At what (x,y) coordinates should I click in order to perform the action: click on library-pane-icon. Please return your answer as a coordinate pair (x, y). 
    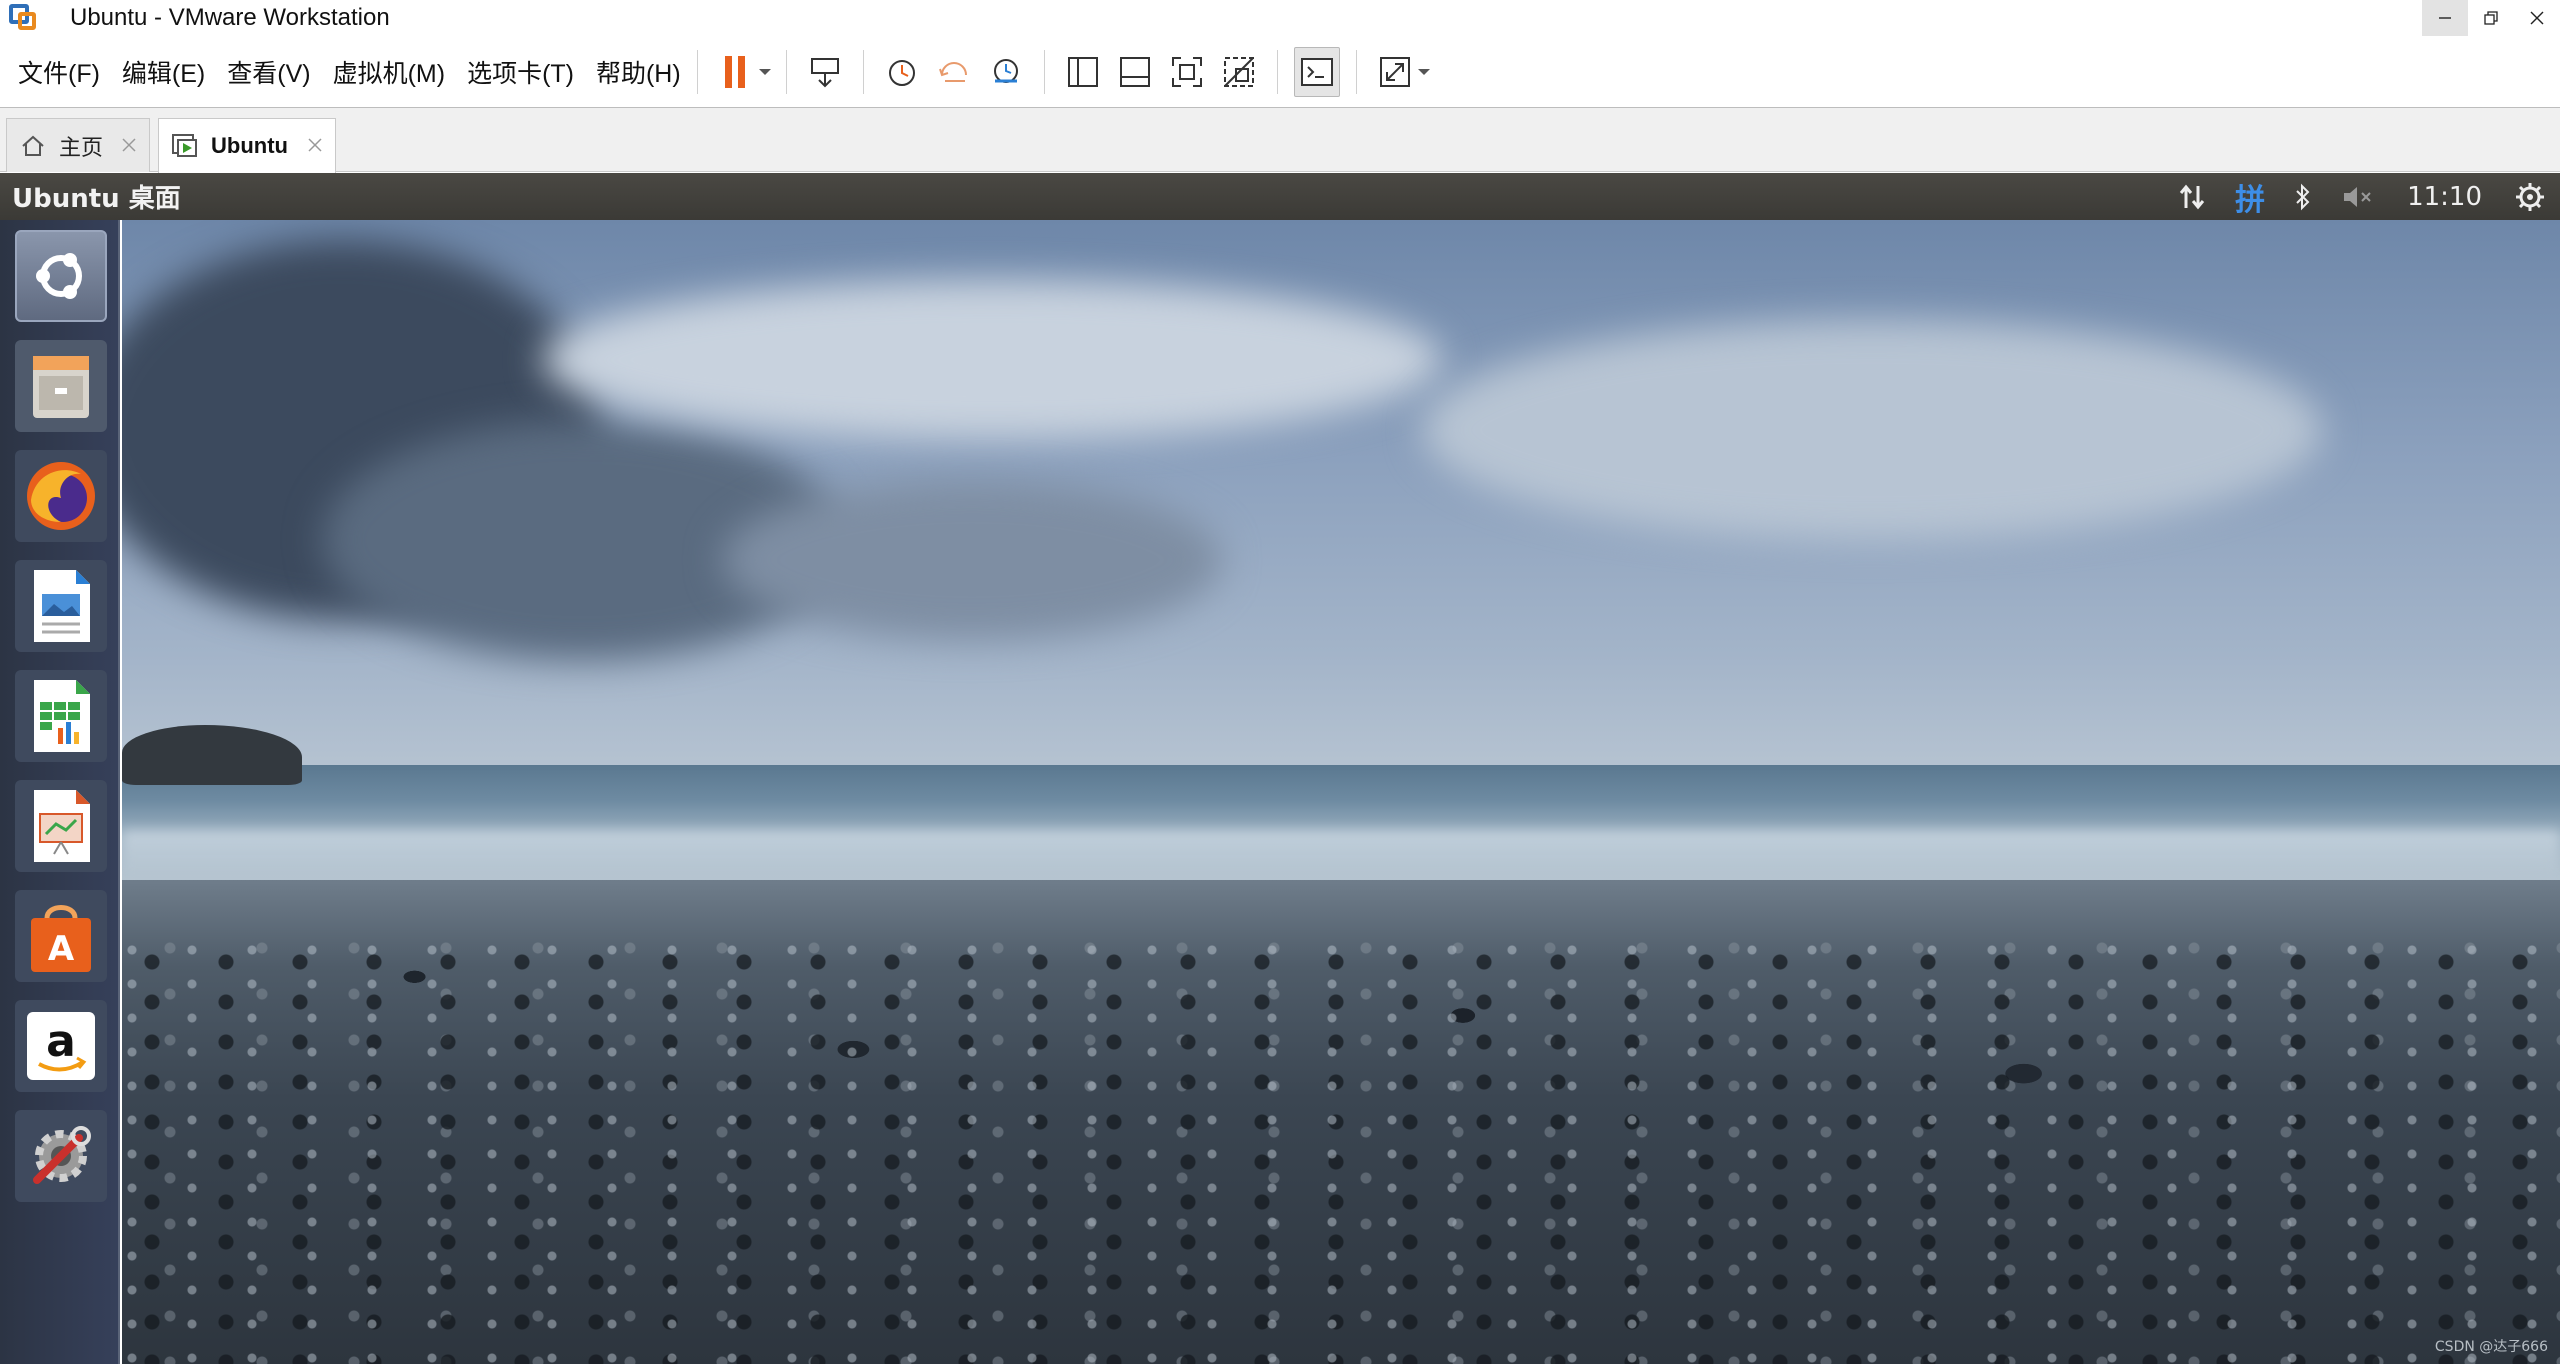
    Looking at the image, I should click on (1082, 71).